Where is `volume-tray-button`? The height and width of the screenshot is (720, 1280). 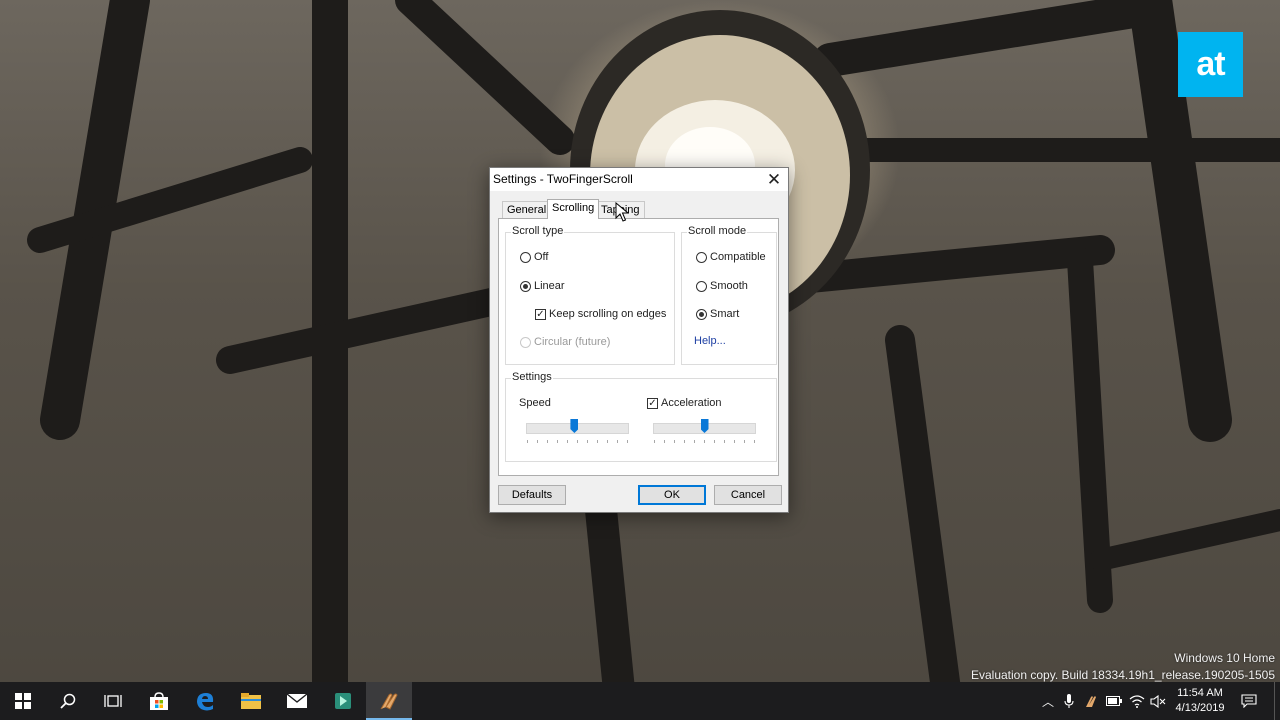 volume-tray-button is located at coordinates (1158, 701).